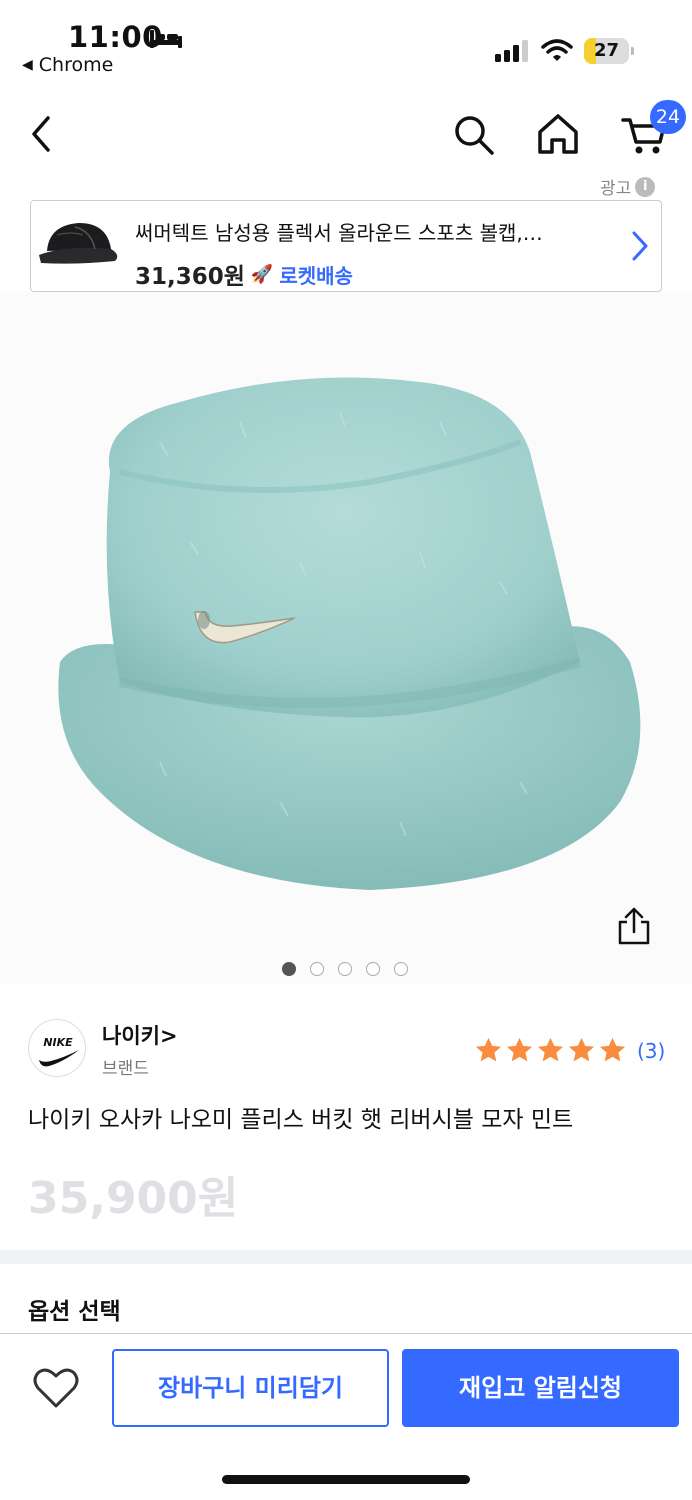  I want to click on back-triangle-icon: ◀, so click(27, 65).